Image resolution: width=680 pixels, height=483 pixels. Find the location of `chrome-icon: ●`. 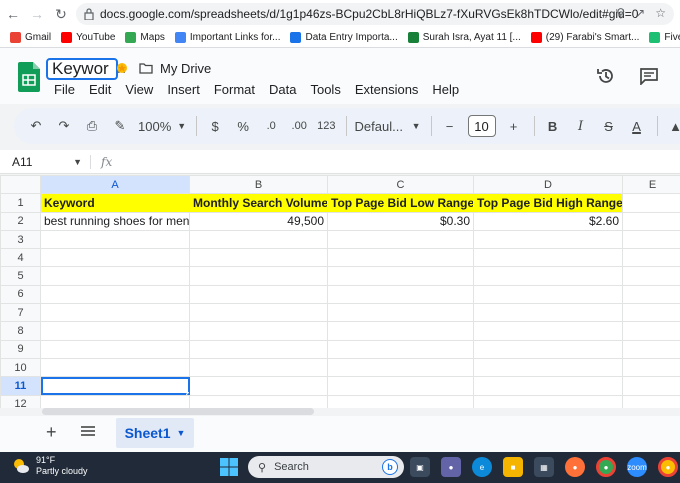

chrome-icon: ● is located at coordinates (606, 467).